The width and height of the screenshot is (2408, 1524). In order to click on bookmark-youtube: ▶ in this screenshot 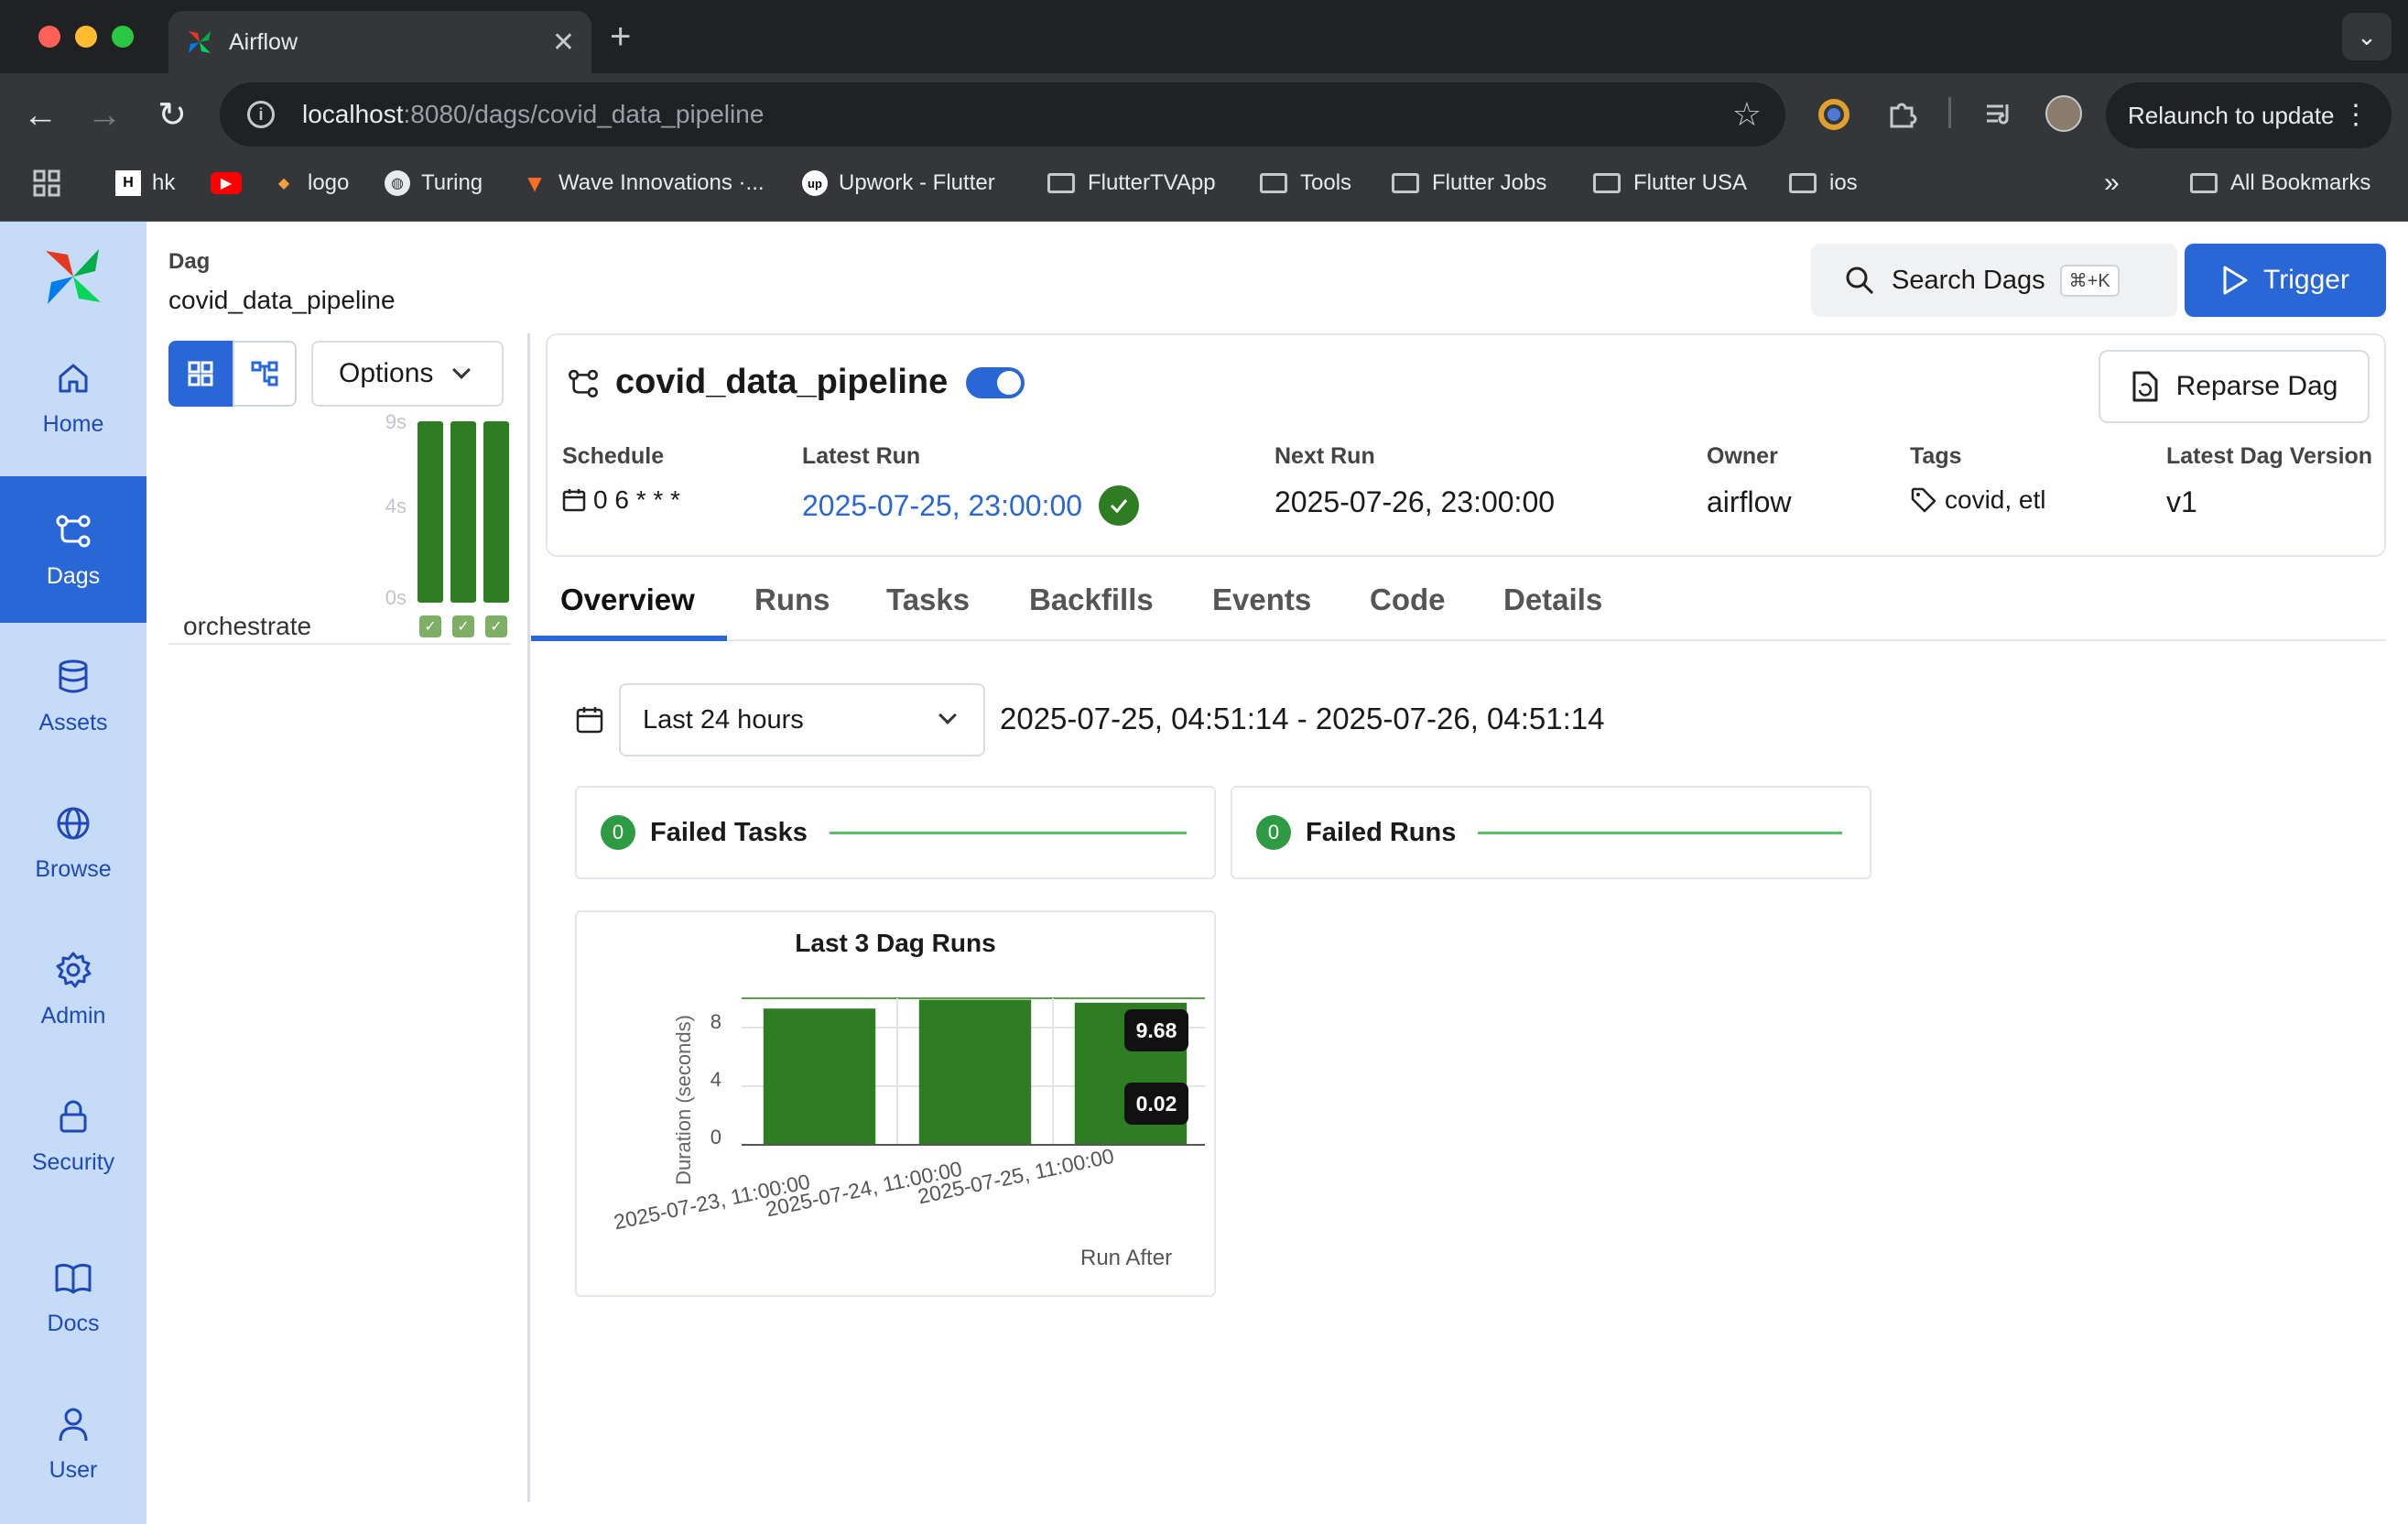, I will do `click(232, 183)`.